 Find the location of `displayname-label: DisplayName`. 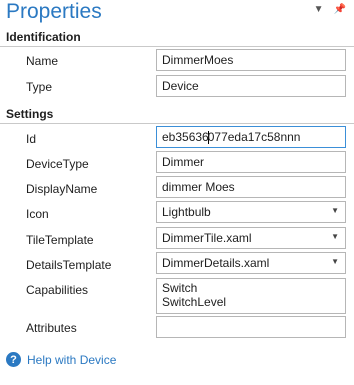

displayname-label: DisplayName is located at coordinates (62, 189).